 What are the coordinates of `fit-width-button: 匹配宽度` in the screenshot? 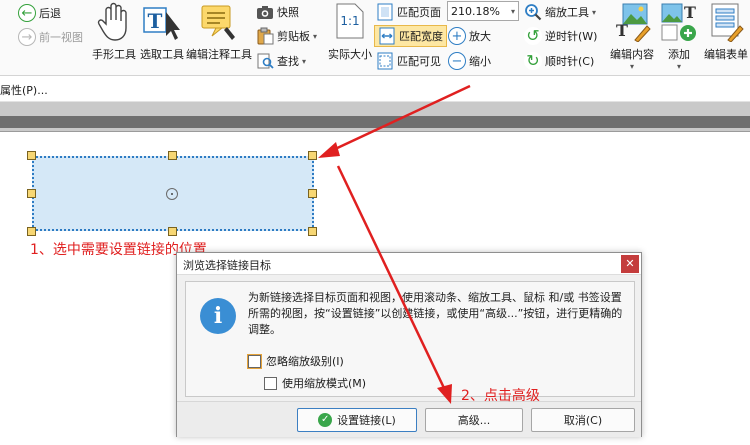 It's located at (410, 36).